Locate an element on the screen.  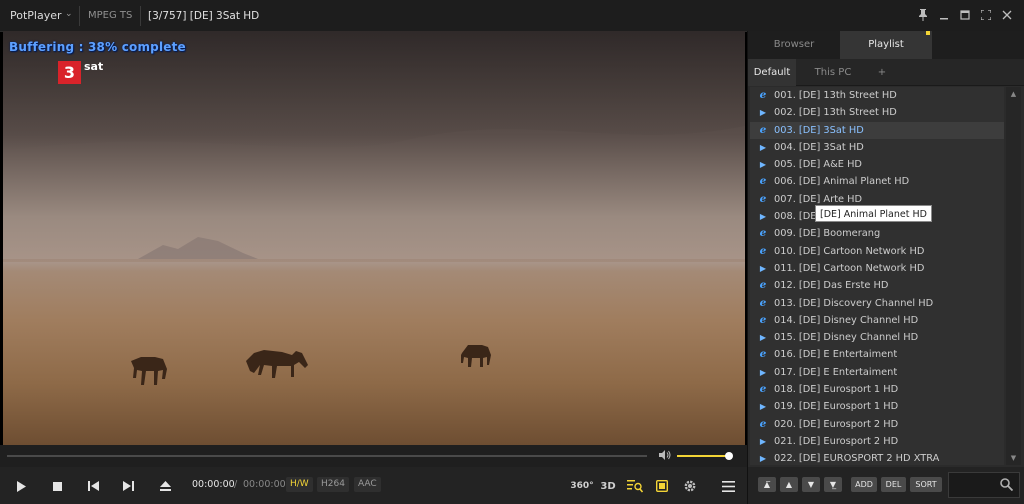
playlist-item: ▶ 021. [DE] Eurosport 2 HD is located at coordinates (877, 441).